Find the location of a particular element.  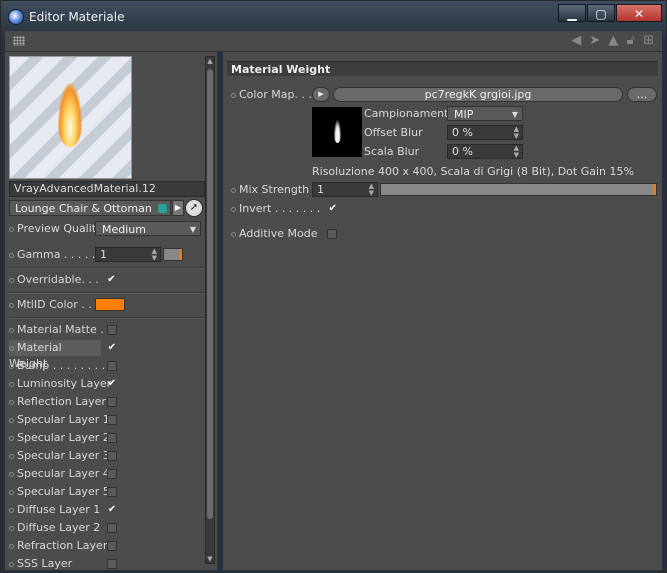

layer-label: Specular Layer 1 is located at coordinates (63, 419).